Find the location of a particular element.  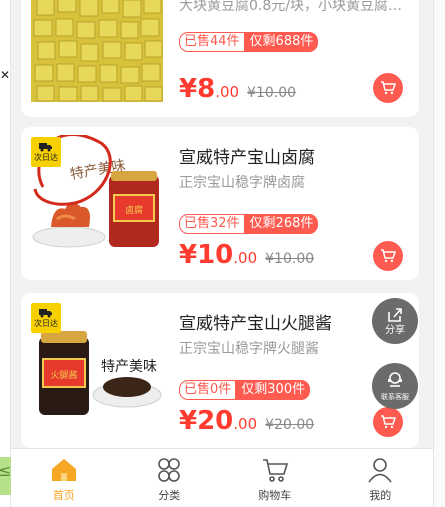

tab-label: 购物车 is located at coordinates (275, 495).